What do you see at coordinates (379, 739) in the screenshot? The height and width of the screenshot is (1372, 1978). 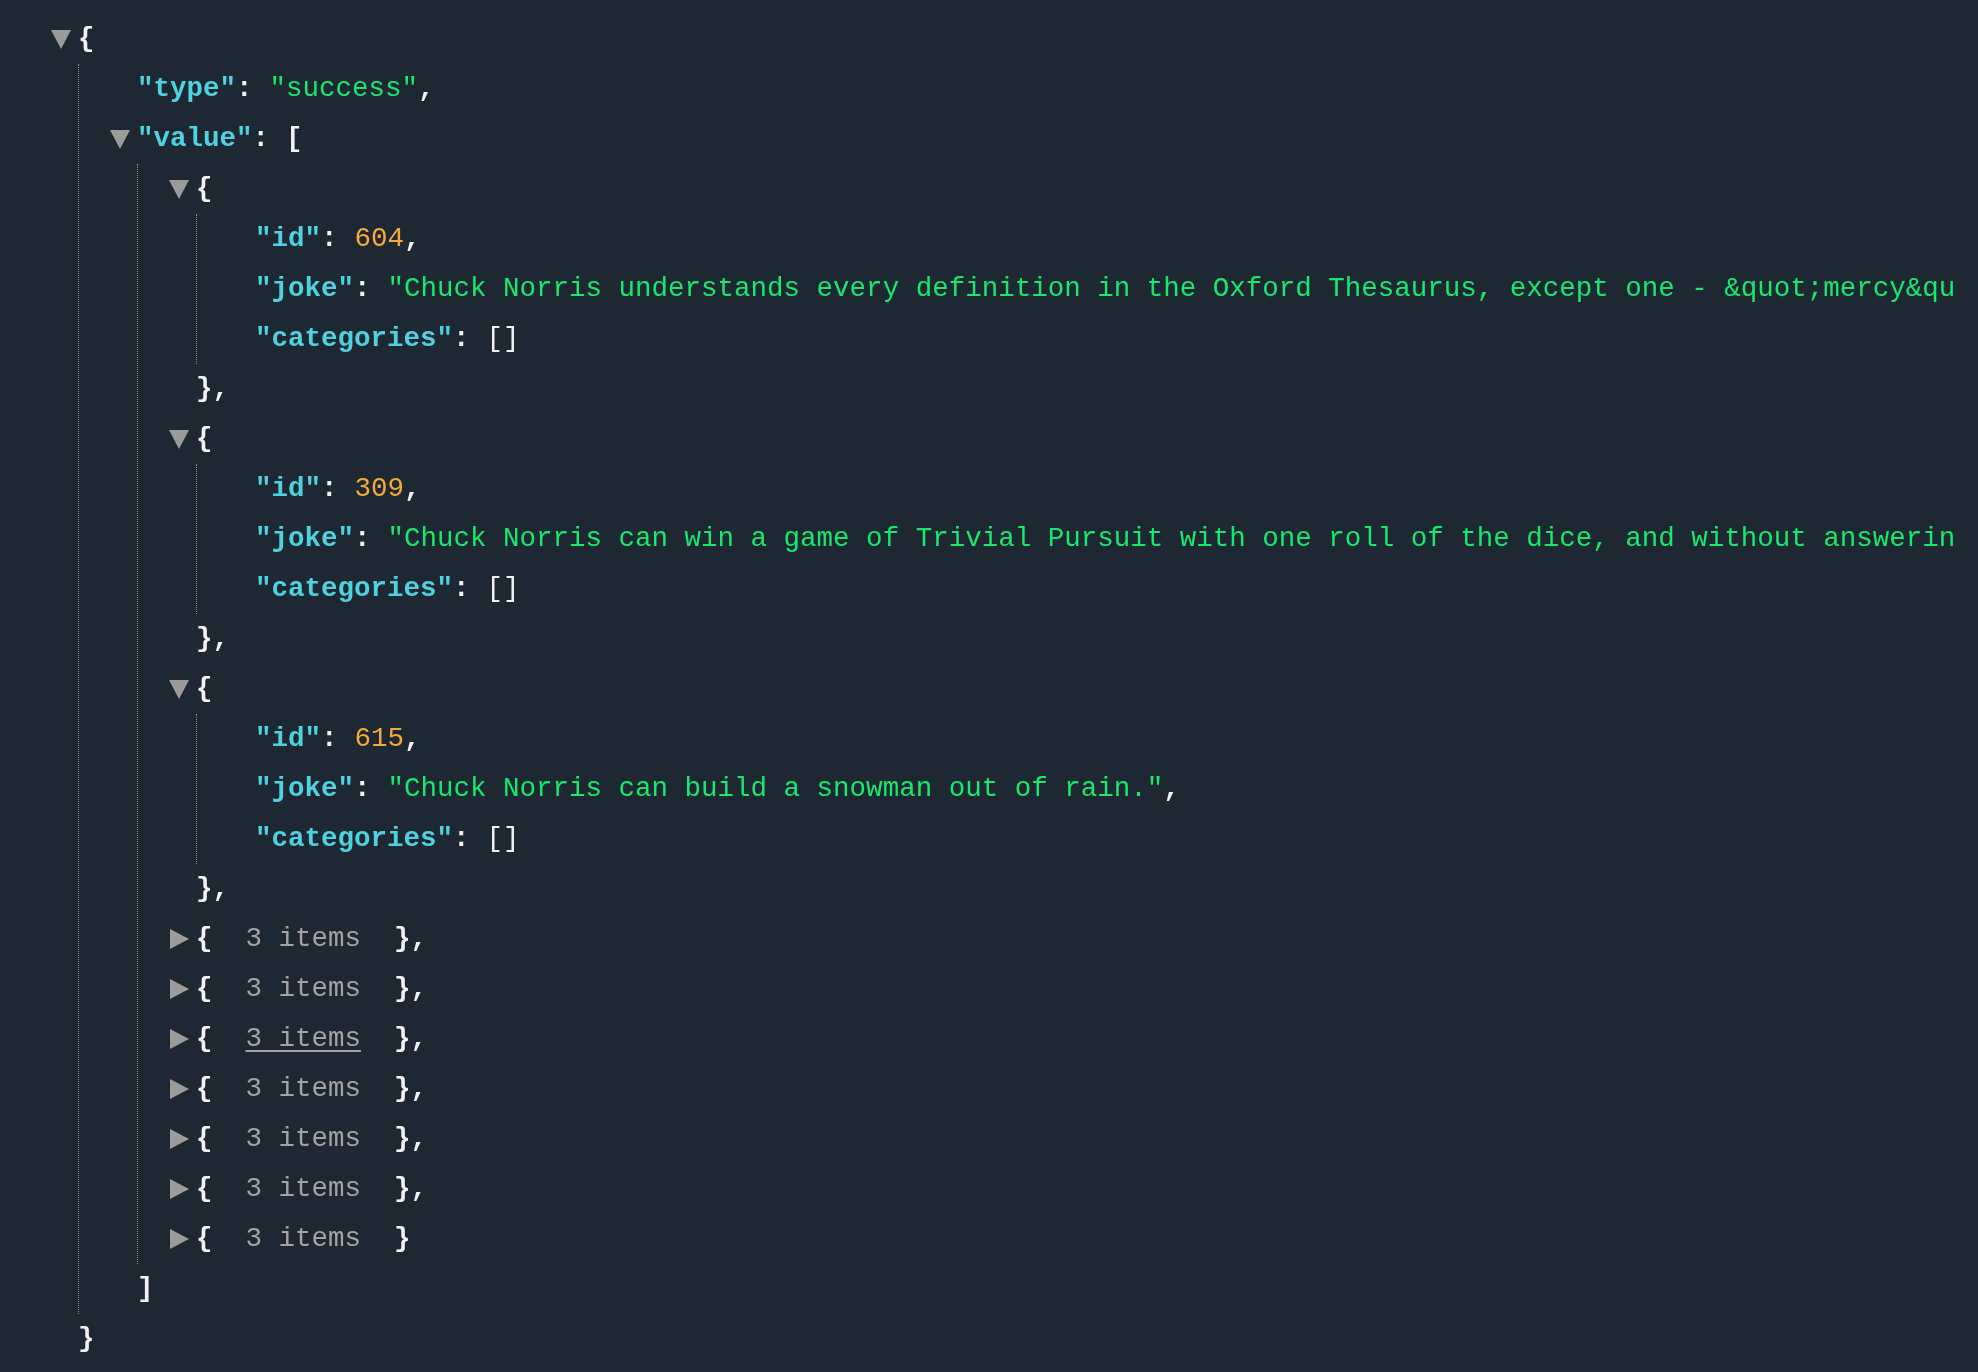 I see `json-value: 615` at bounding box center [379, 739].